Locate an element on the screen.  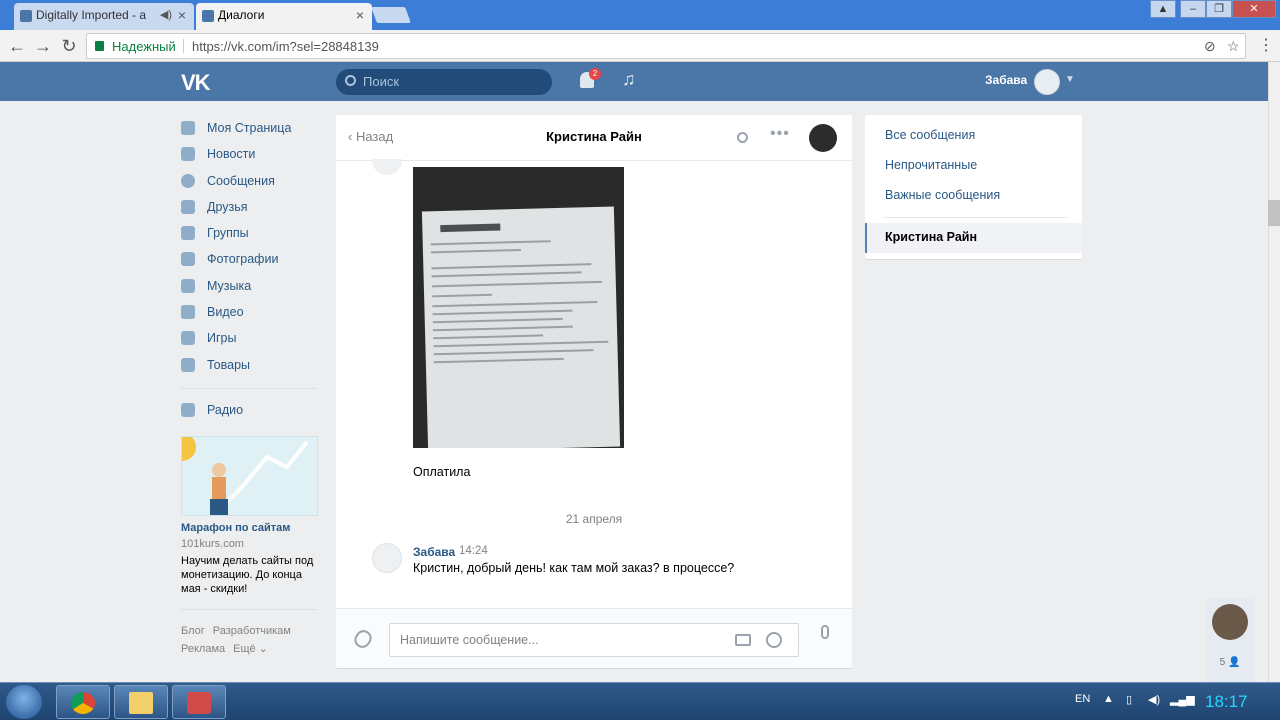
online-count-value: 5 is located at coordinates (1222, 662).